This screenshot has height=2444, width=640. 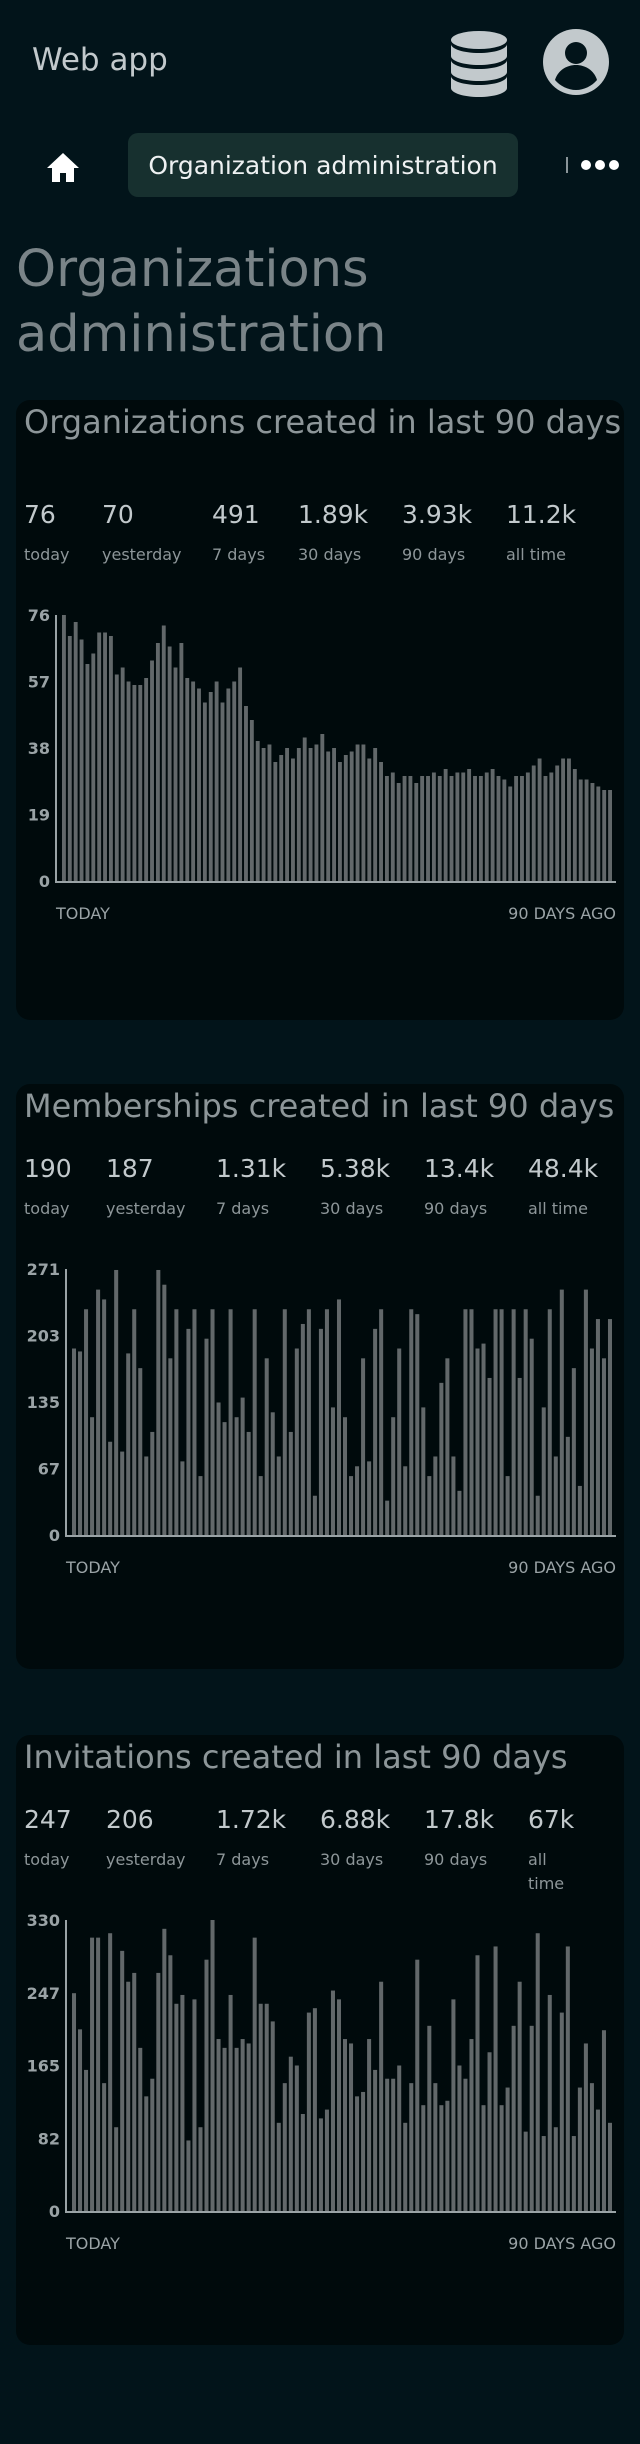 I want to click on home-icon, so click(x=63, y=168).